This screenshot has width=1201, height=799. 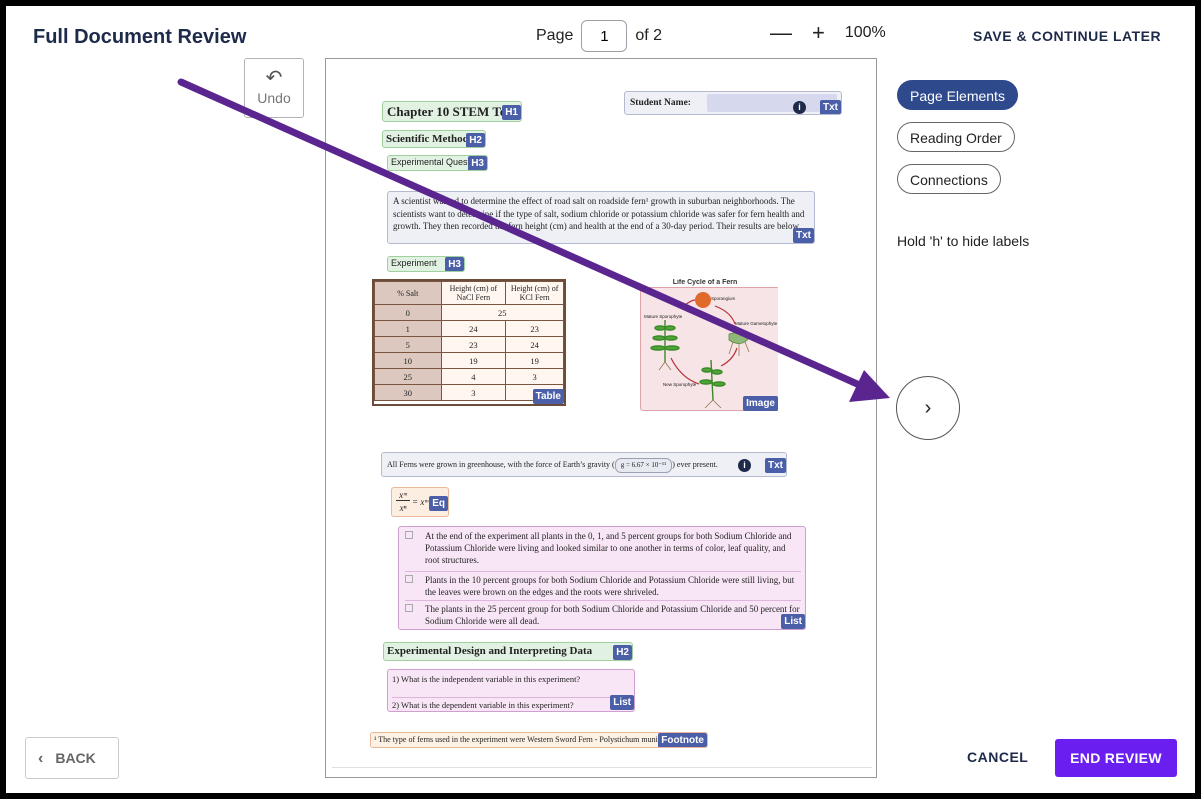 I want to click on fern-lifecycle-icon, so click(x=700, y=350).